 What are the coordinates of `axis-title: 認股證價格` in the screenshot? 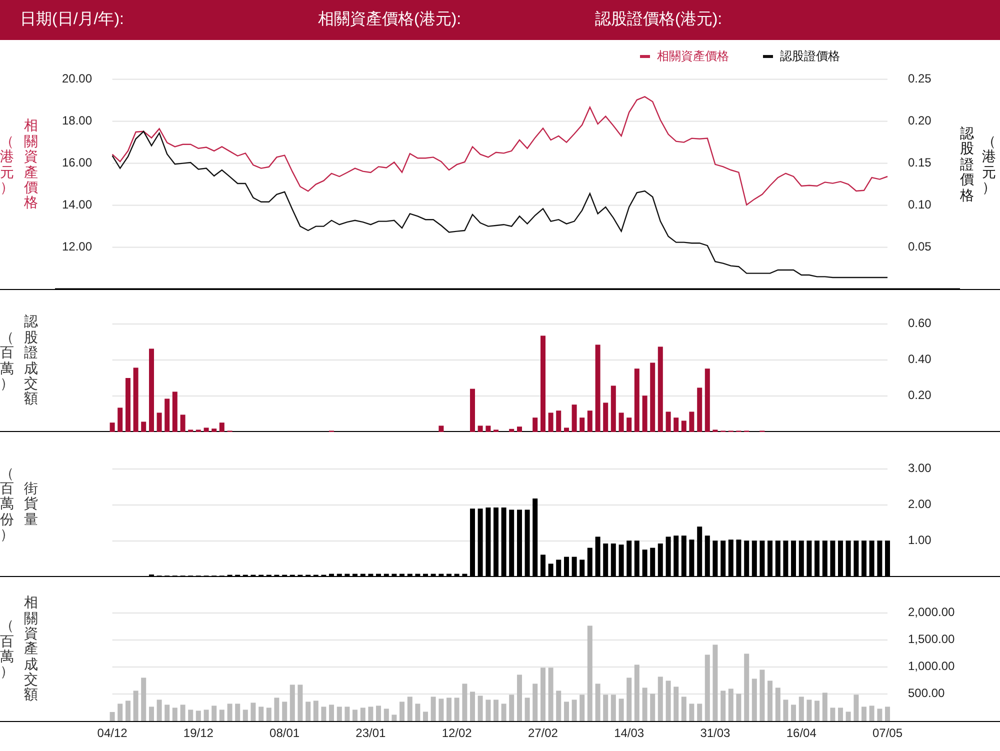 It's located at (967, 164).